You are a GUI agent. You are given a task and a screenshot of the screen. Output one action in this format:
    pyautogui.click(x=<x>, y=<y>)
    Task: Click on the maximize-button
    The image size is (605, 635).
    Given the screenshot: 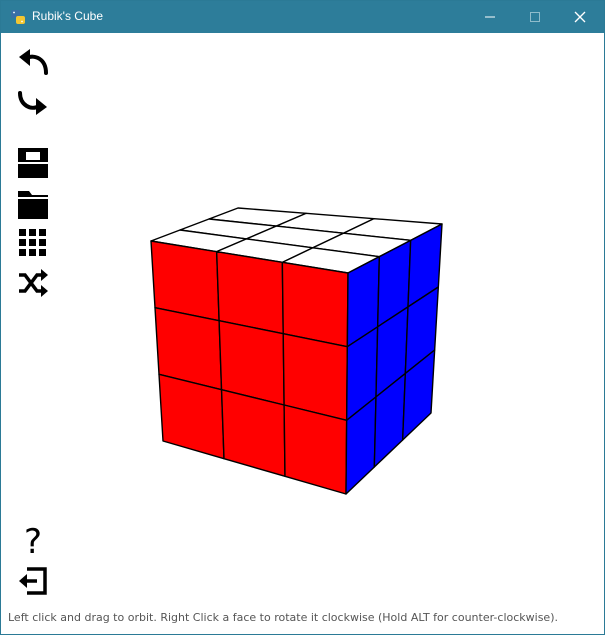 What is the action you would take?
    pyautogui.click(x=534, y=17)
    